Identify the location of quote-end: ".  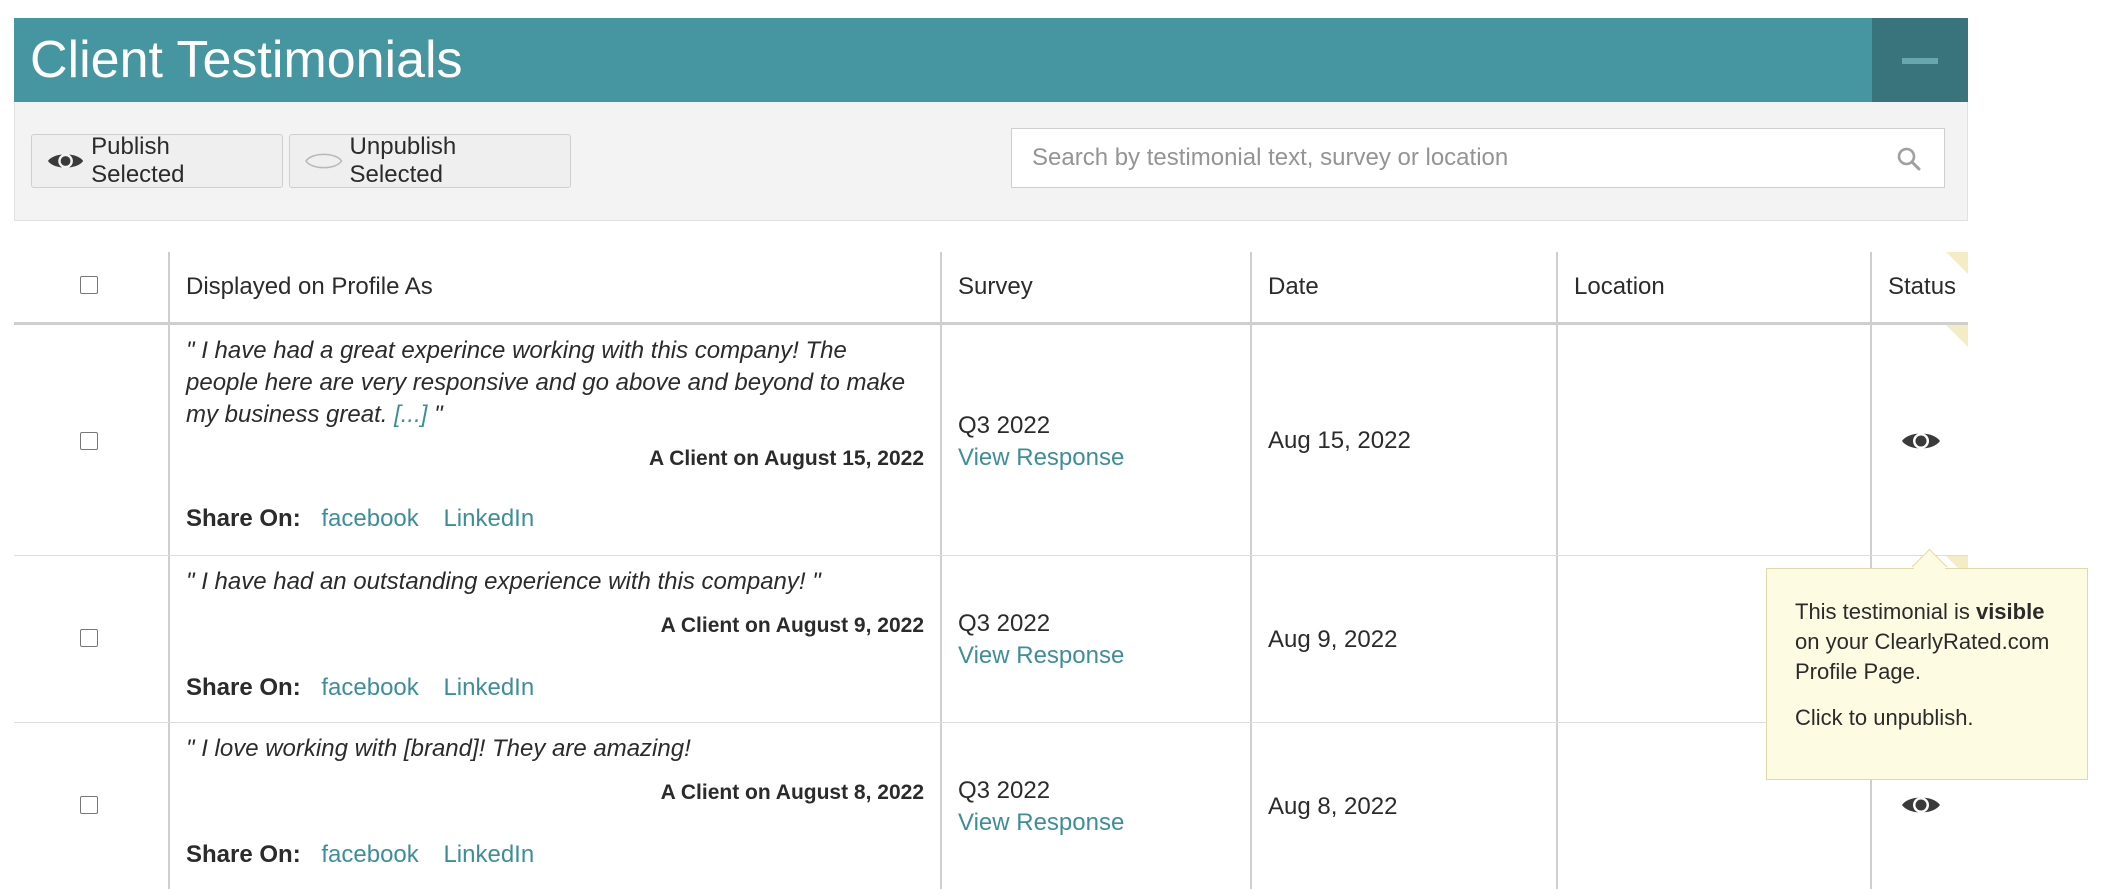
(435, 414).